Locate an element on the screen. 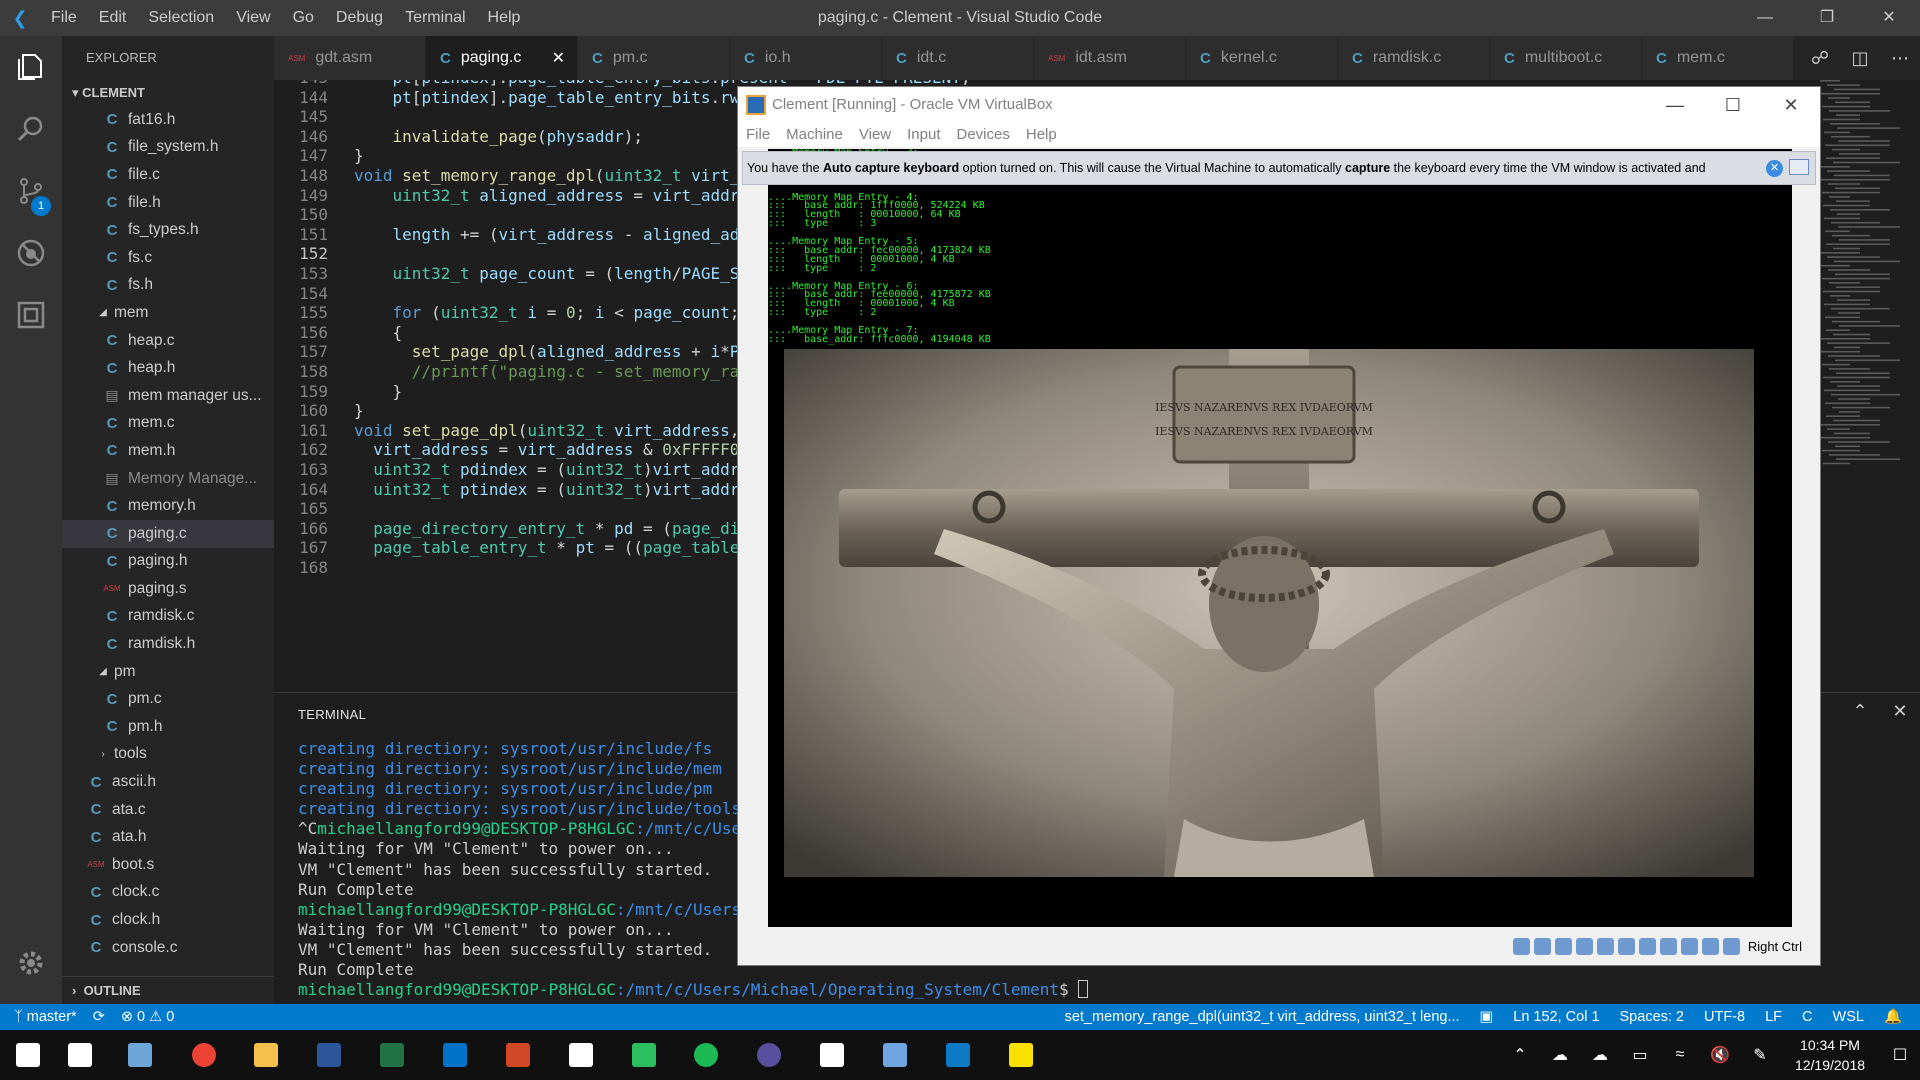 Image resolution: width=1920 pixels, height=1080 pixels. restore-icon: ❐ is located at coordinates (1827, 18).